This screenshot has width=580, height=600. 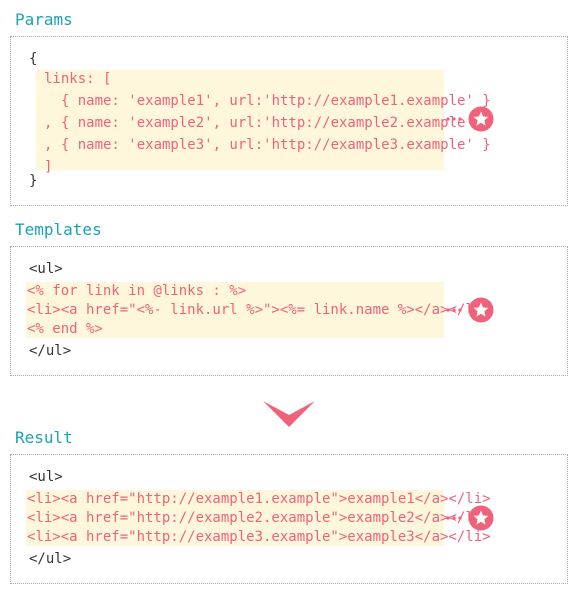 I want to click on templates-line: <% end %>, so click(x=65, y=329).